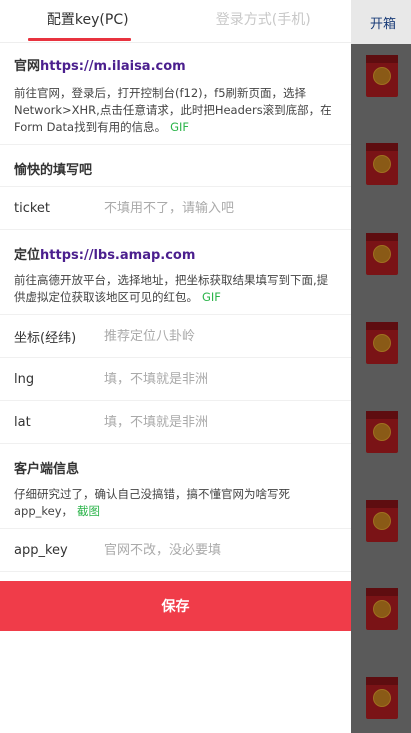 The image size is (411, 733). Describe the element at coordinates (175, 606) in the screenshot. I see `save-button: 保存` at that location.